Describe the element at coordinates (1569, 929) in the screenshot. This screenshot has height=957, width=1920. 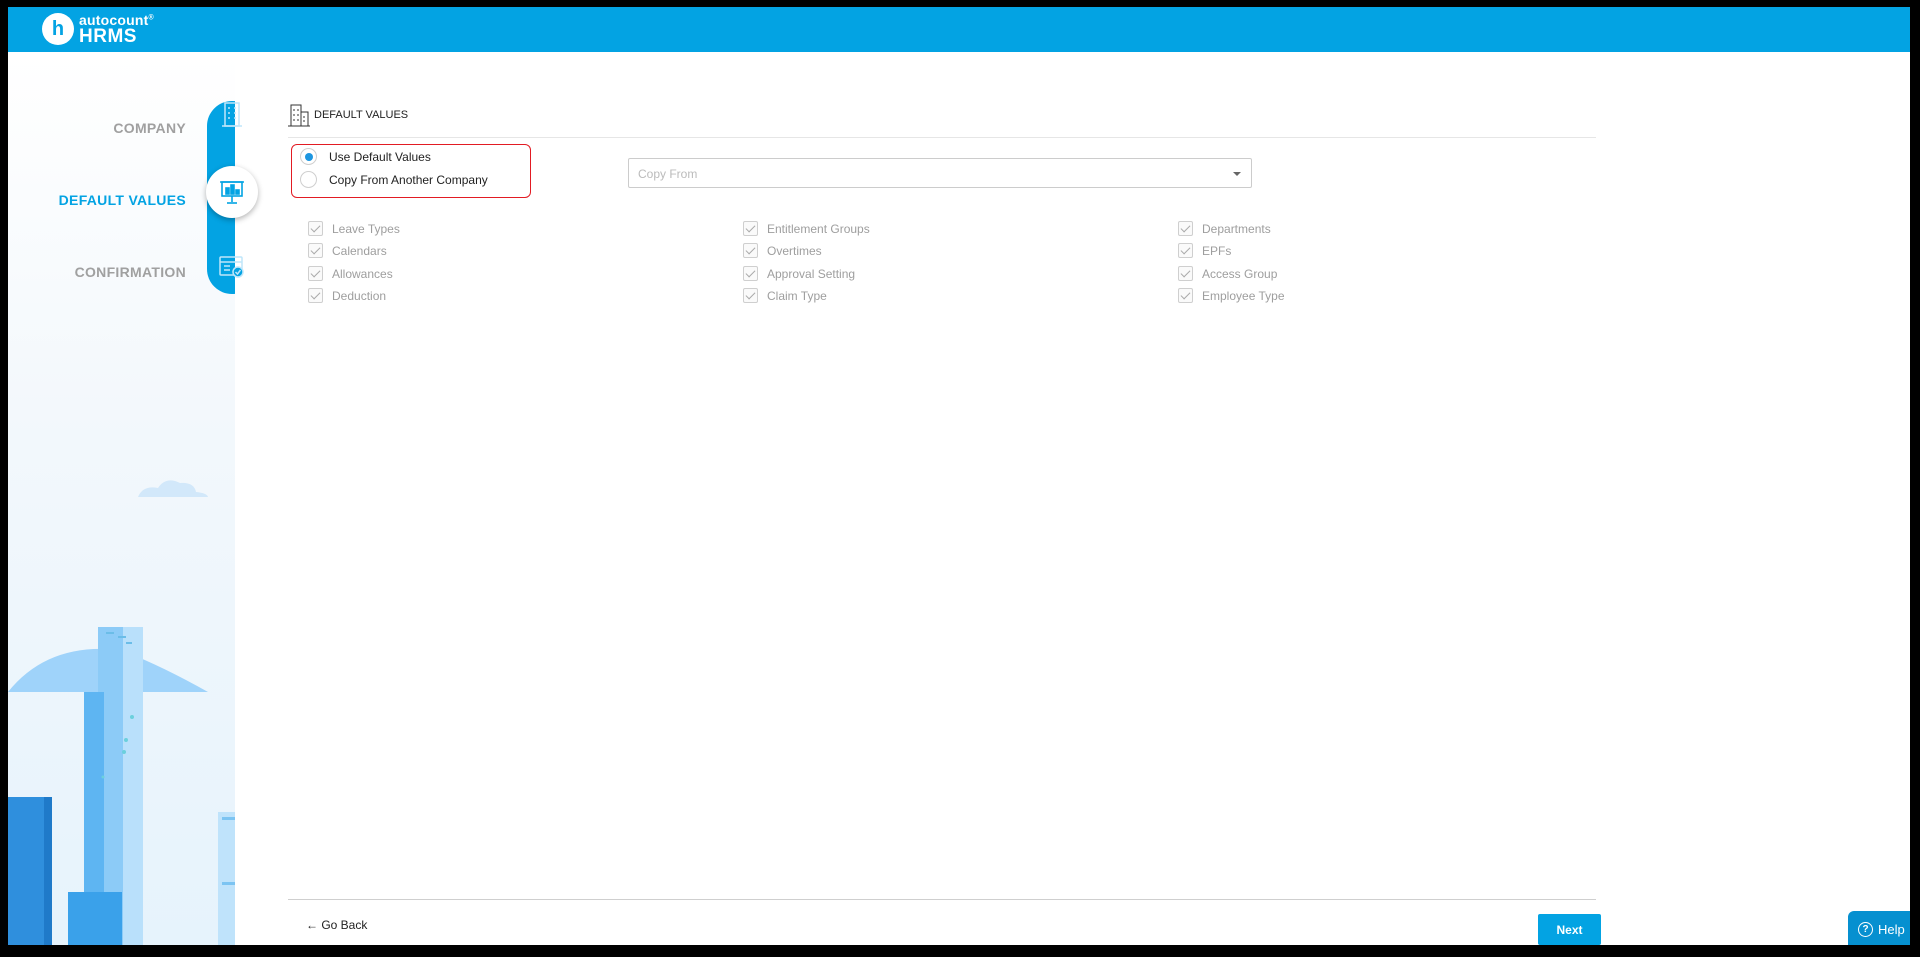
I see `next-button: Next` at that location.